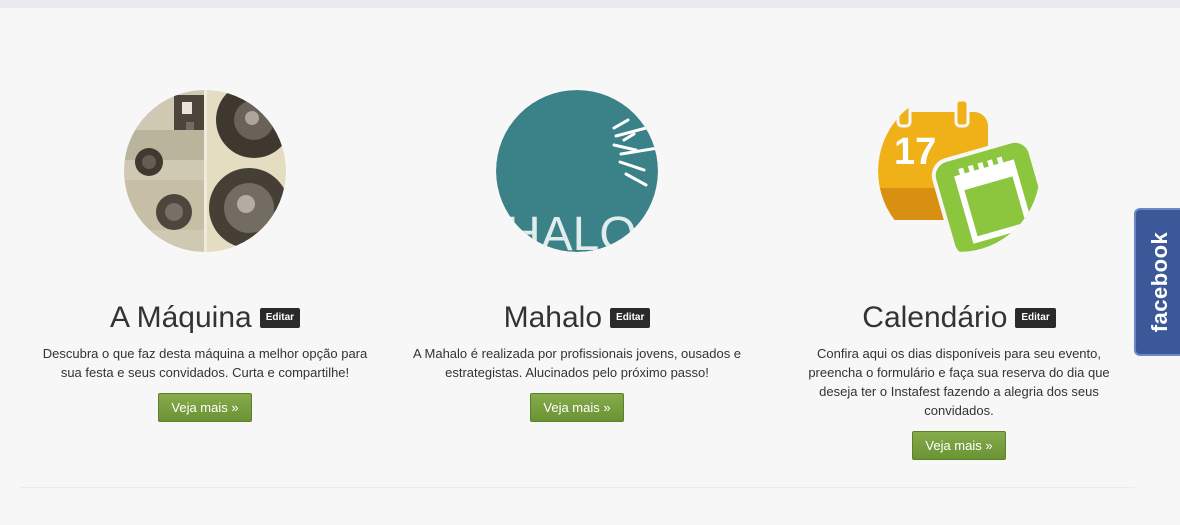 The height and width of the screenshot is (525, 1180). I want to click on mahalo-logo-text: HALO, so click(571, 230).